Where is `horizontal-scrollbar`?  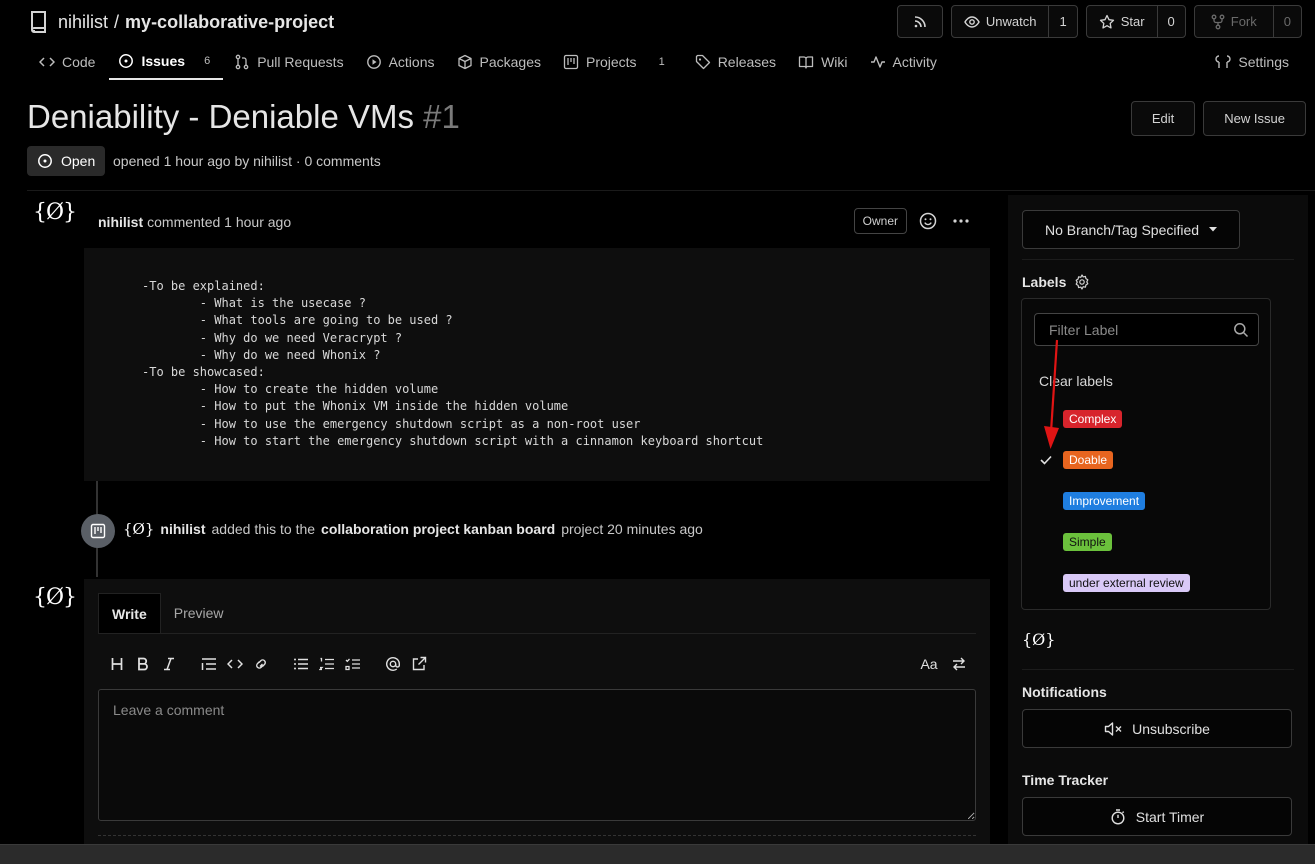 horizontal-scrollbar is located at coordinates (657, 854).